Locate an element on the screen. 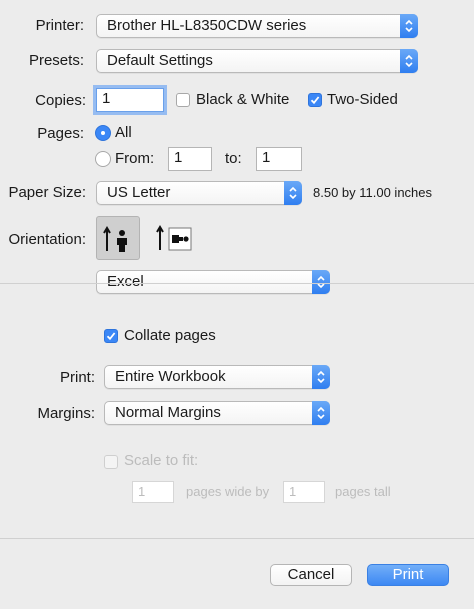 Image resolution: width=474 pixels, height=609 pixels. printer-popup: Brother HL-L8350CDW series is located at coordinates (257, 26).